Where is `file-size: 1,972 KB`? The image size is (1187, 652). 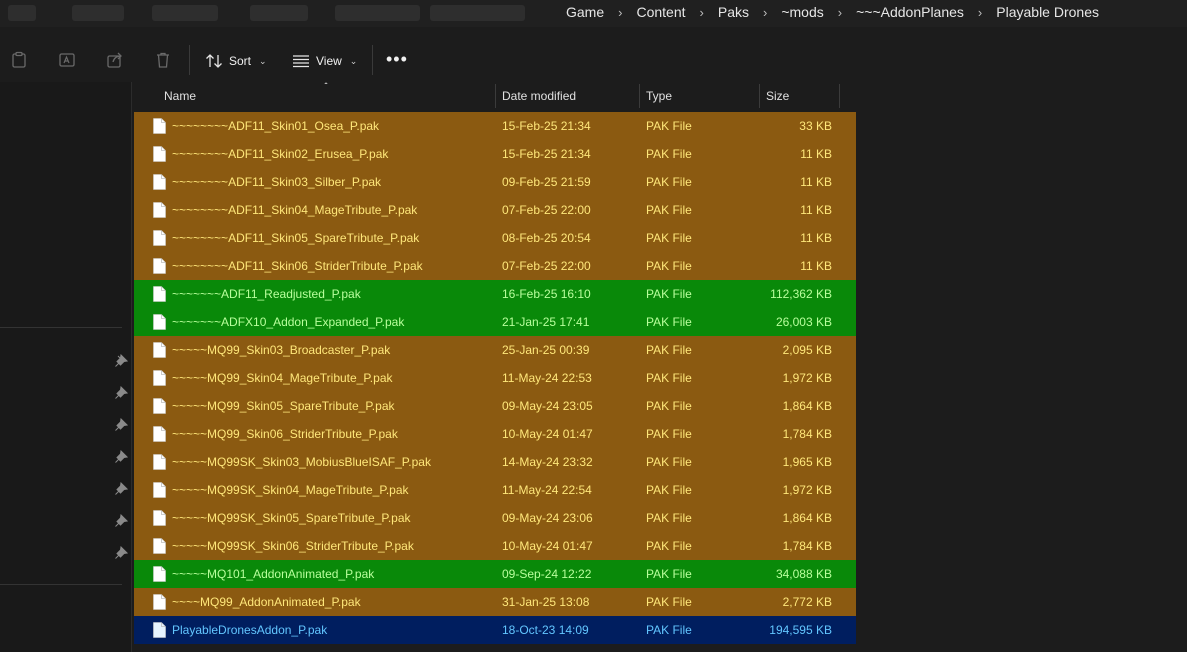 file-size: 1,972 KB is located at coordinates (807, 378).